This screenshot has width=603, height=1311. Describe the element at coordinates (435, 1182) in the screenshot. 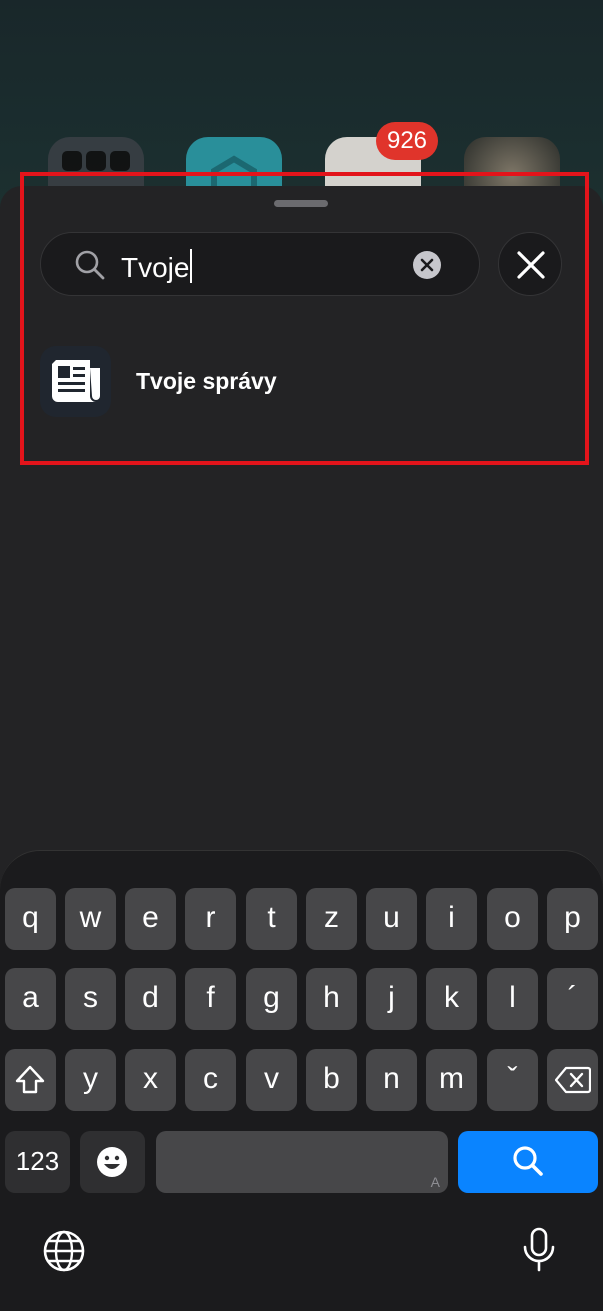

I see `space-hint-label: A` at that location.